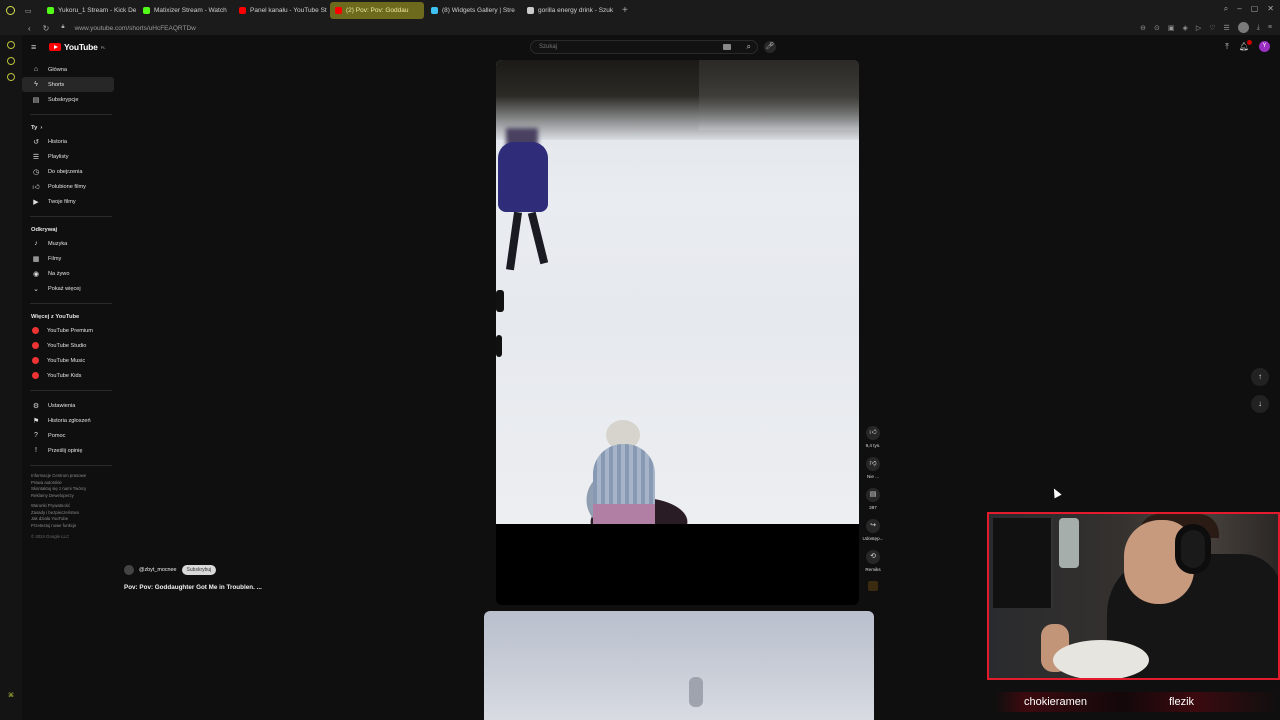 The image size is (1280, 720). Describe the element at coordinates (644, 47) in the screenshot. I see `search-input: Szukaj ⌕` at that location.